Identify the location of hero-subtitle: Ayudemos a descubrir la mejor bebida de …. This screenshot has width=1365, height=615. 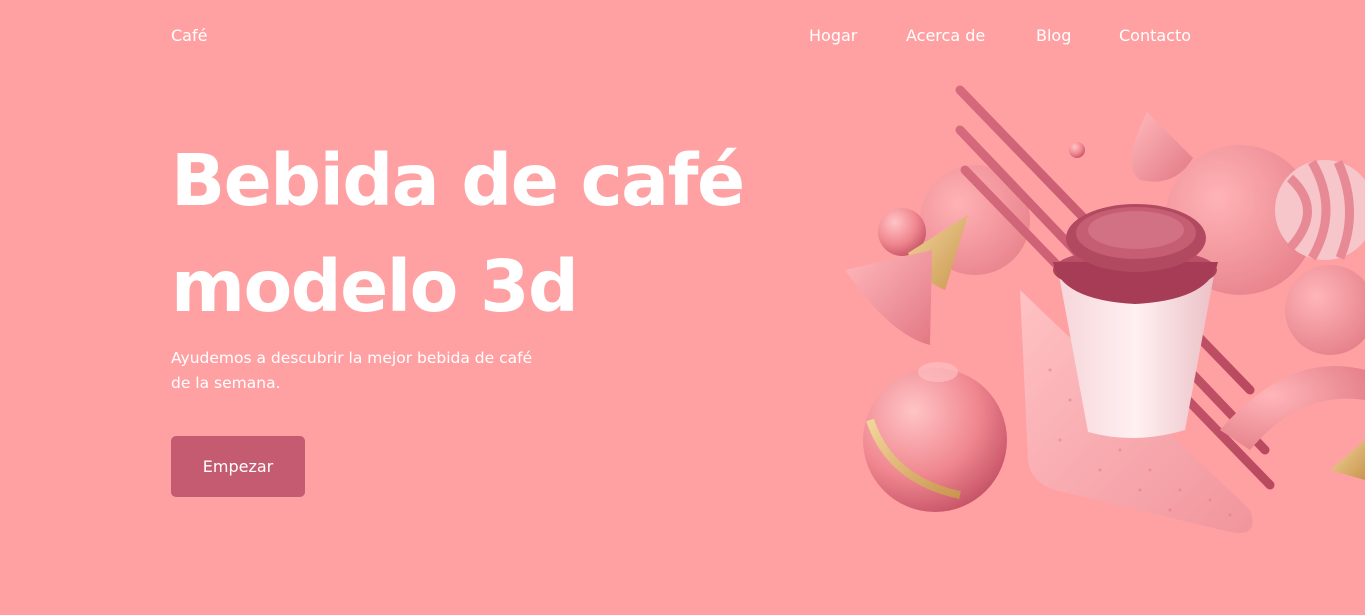
(371, 371).